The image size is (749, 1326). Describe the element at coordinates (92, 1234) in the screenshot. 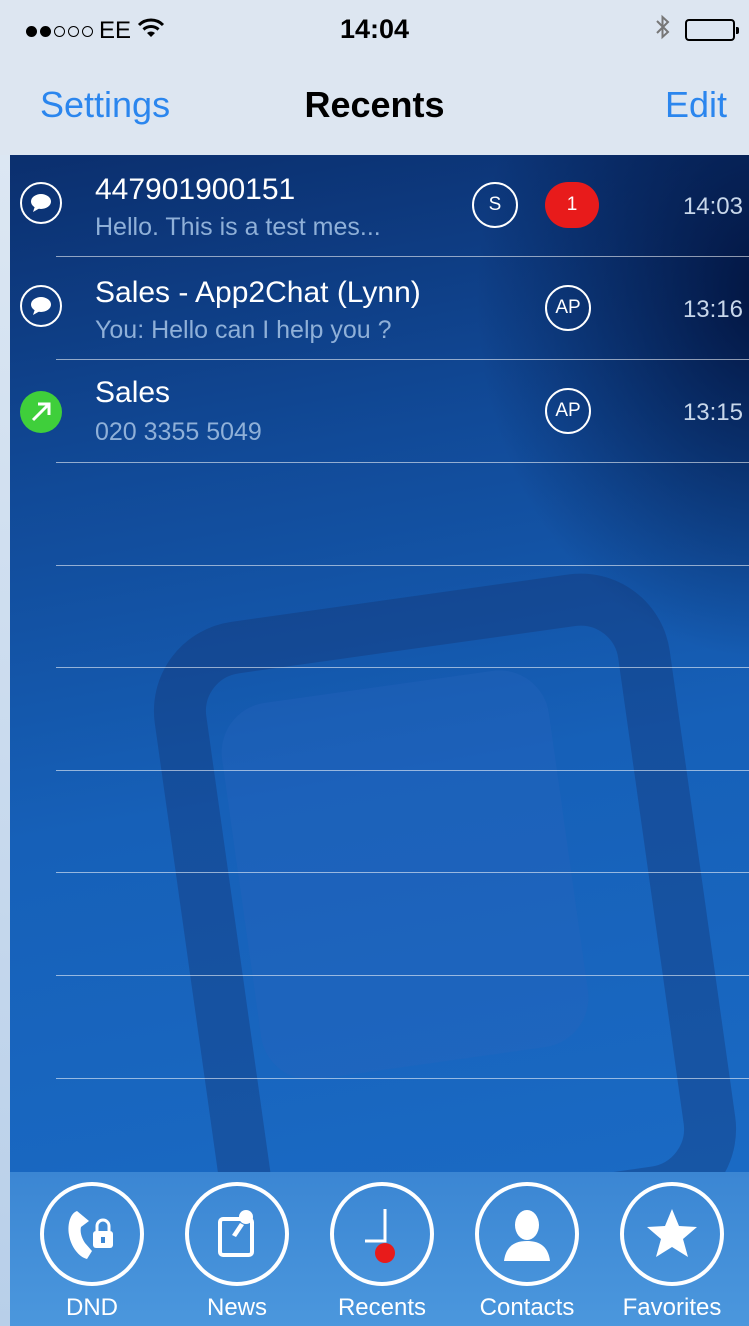

I see `dnd-phone-lock-icon` at that location.